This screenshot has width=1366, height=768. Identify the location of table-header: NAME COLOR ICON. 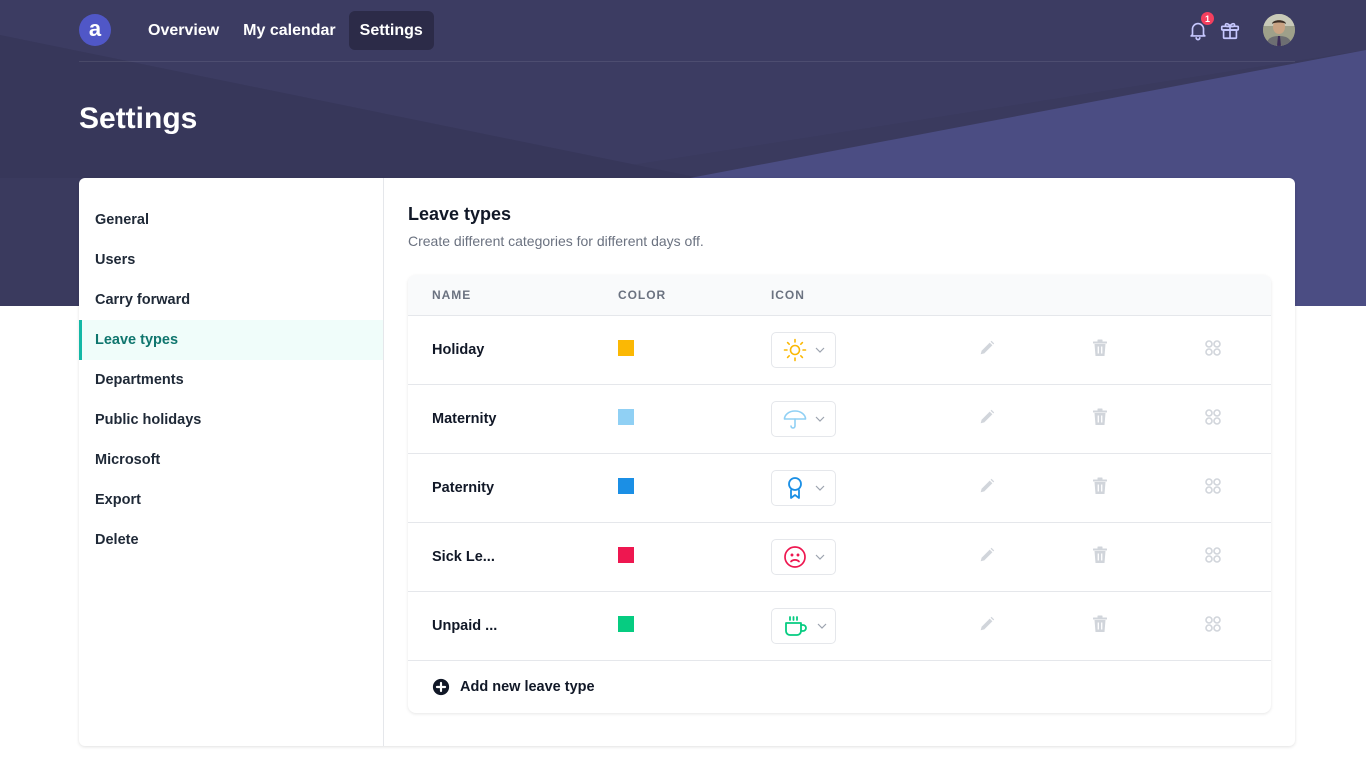
(839, 295).